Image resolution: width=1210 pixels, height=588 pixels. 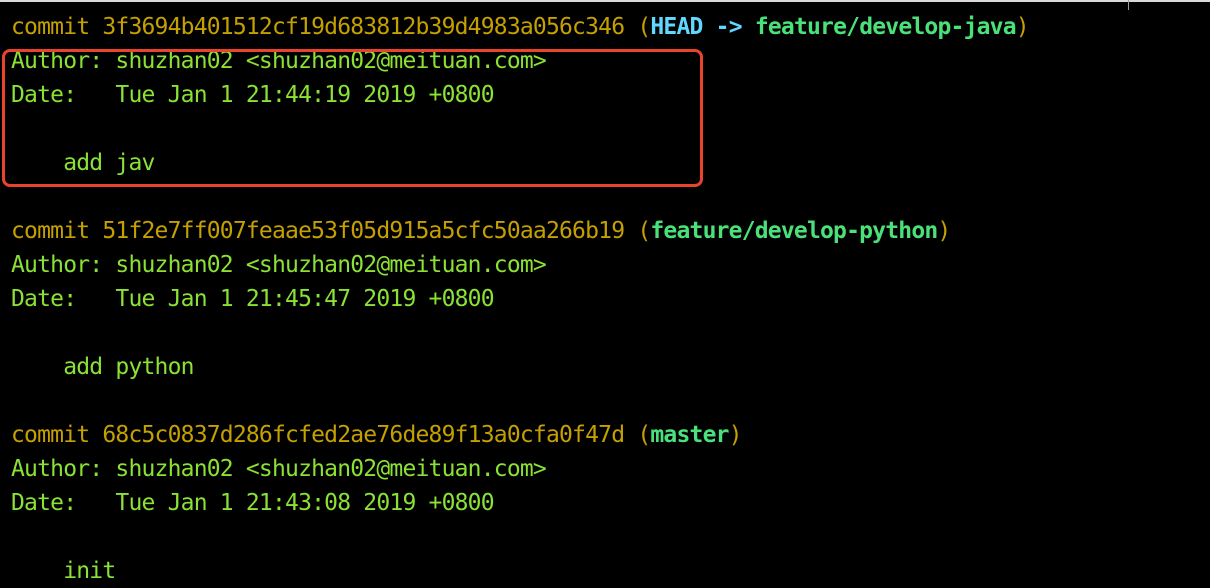 What do you see at coordinates (128, 367) in the screenshot?
I see `commit-message: add python` at bounding box center [128, 367].